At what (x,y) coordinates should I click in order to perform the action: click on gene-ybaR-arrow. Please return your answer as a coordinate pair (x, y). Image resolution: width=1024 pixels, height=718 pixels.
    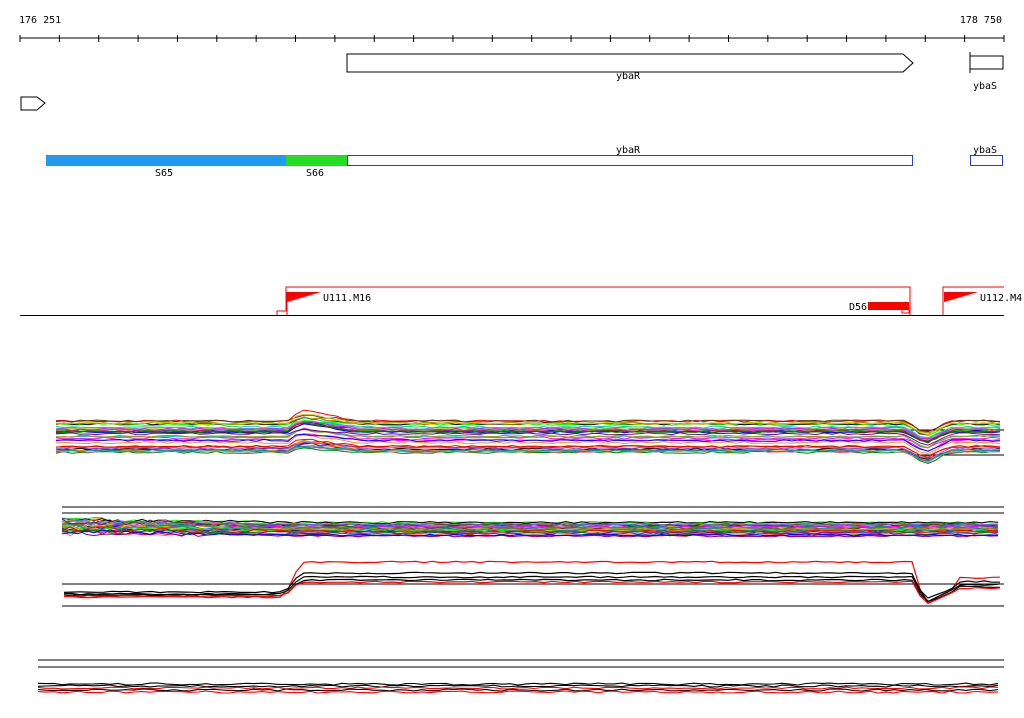
    Looking at the image, I should click on (630, 63).